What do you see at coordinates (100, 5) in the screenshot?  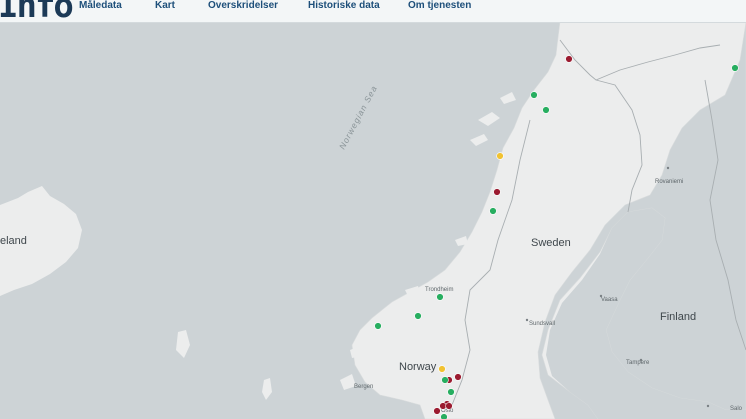 I see `nav-maledata: Måledata` at bounding box center [100, 5].